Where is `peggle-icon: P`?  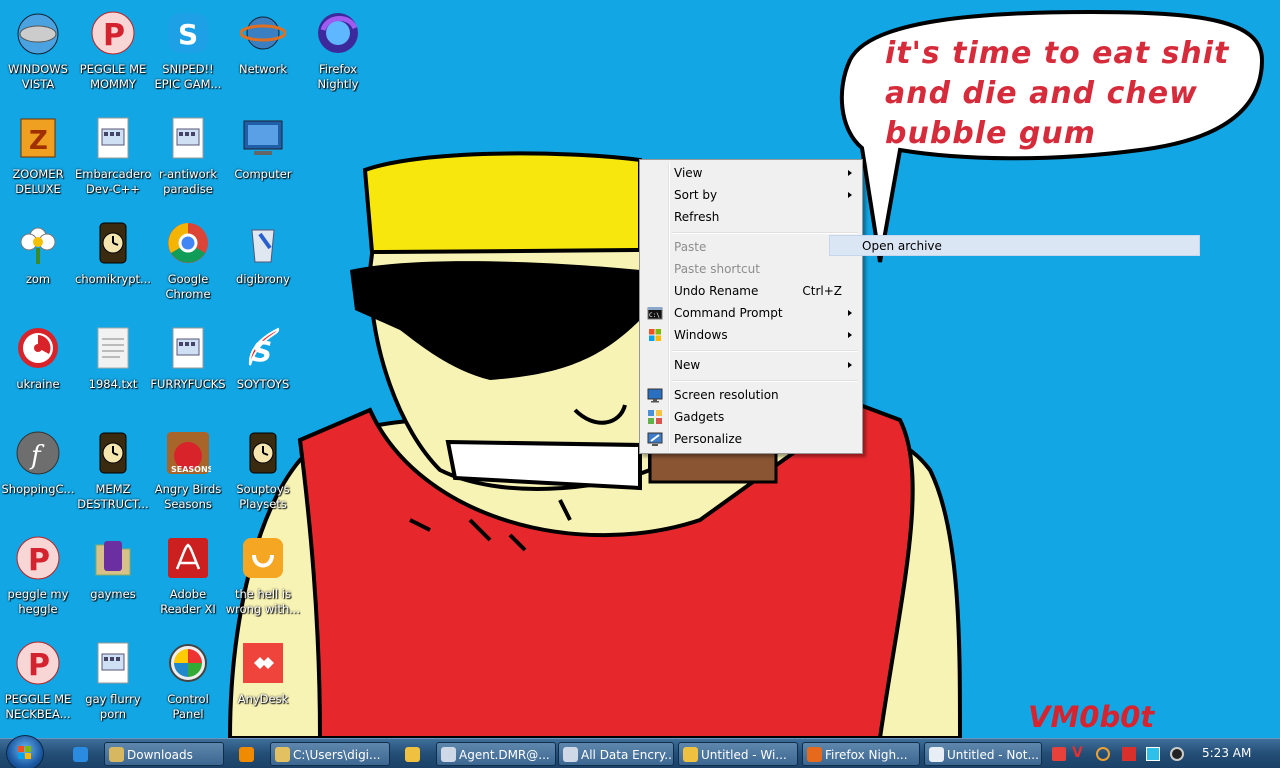 peggle-icon: P is located at coordinates (113, 33).